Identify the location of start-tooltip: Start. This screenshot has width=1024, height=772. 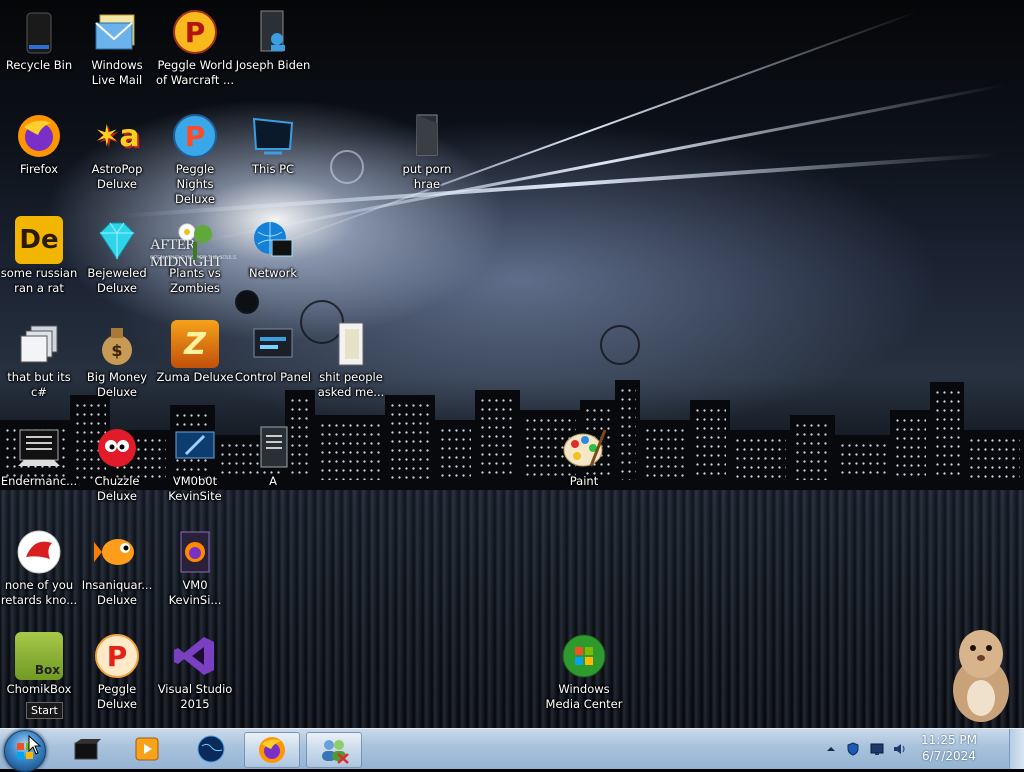
(44, 710).